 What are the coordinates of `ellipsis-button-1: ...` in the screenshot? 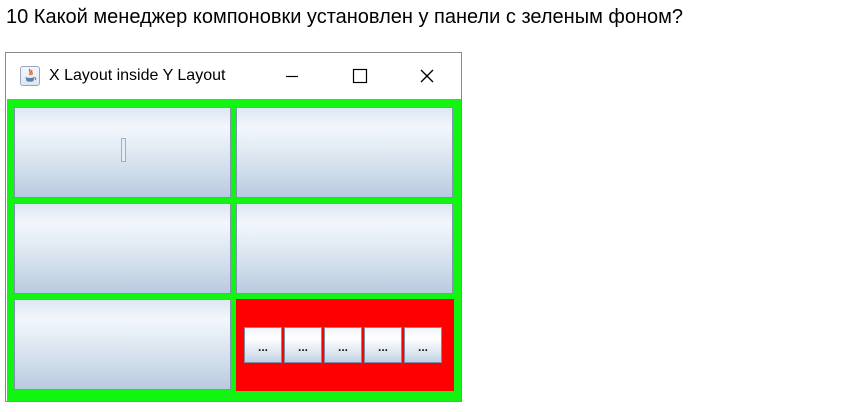 It's located at (263, 345).